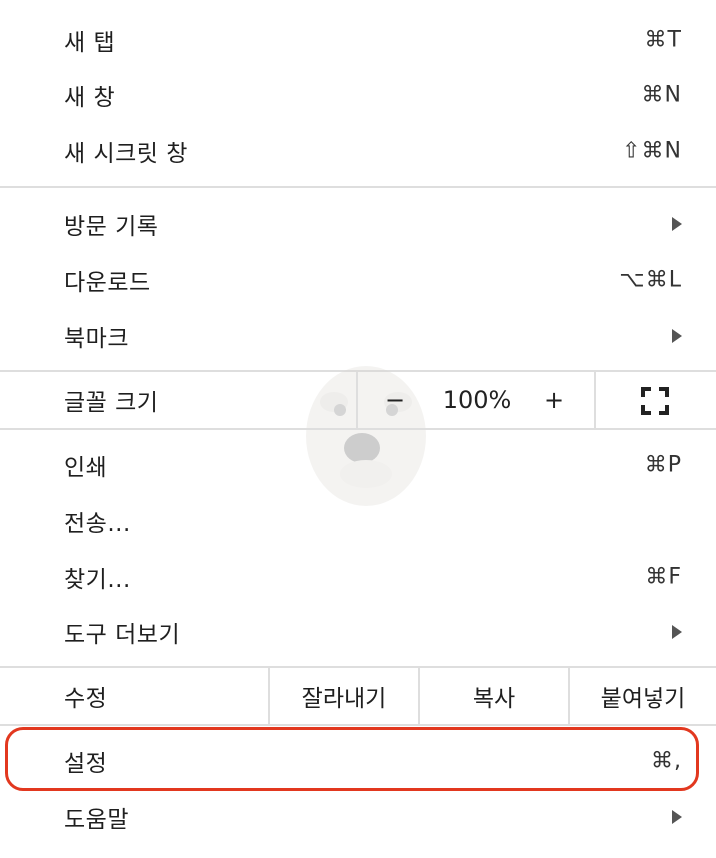  What do you see at coordinates (358, 95) in the screenshot?
I see `menu-item-new-window: 새 창 ⌘N` at bounding box center [358, 95].